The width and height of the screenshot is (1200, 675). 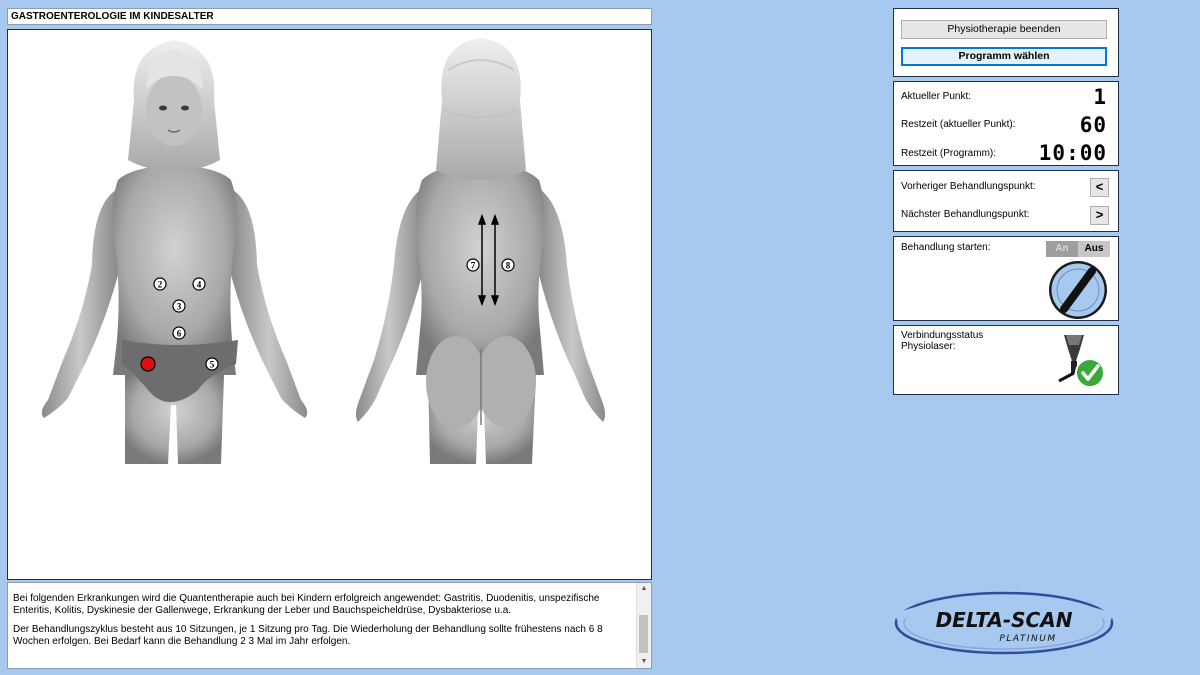 I want to click on toggle-on: An, so click(x=1062, y=249).